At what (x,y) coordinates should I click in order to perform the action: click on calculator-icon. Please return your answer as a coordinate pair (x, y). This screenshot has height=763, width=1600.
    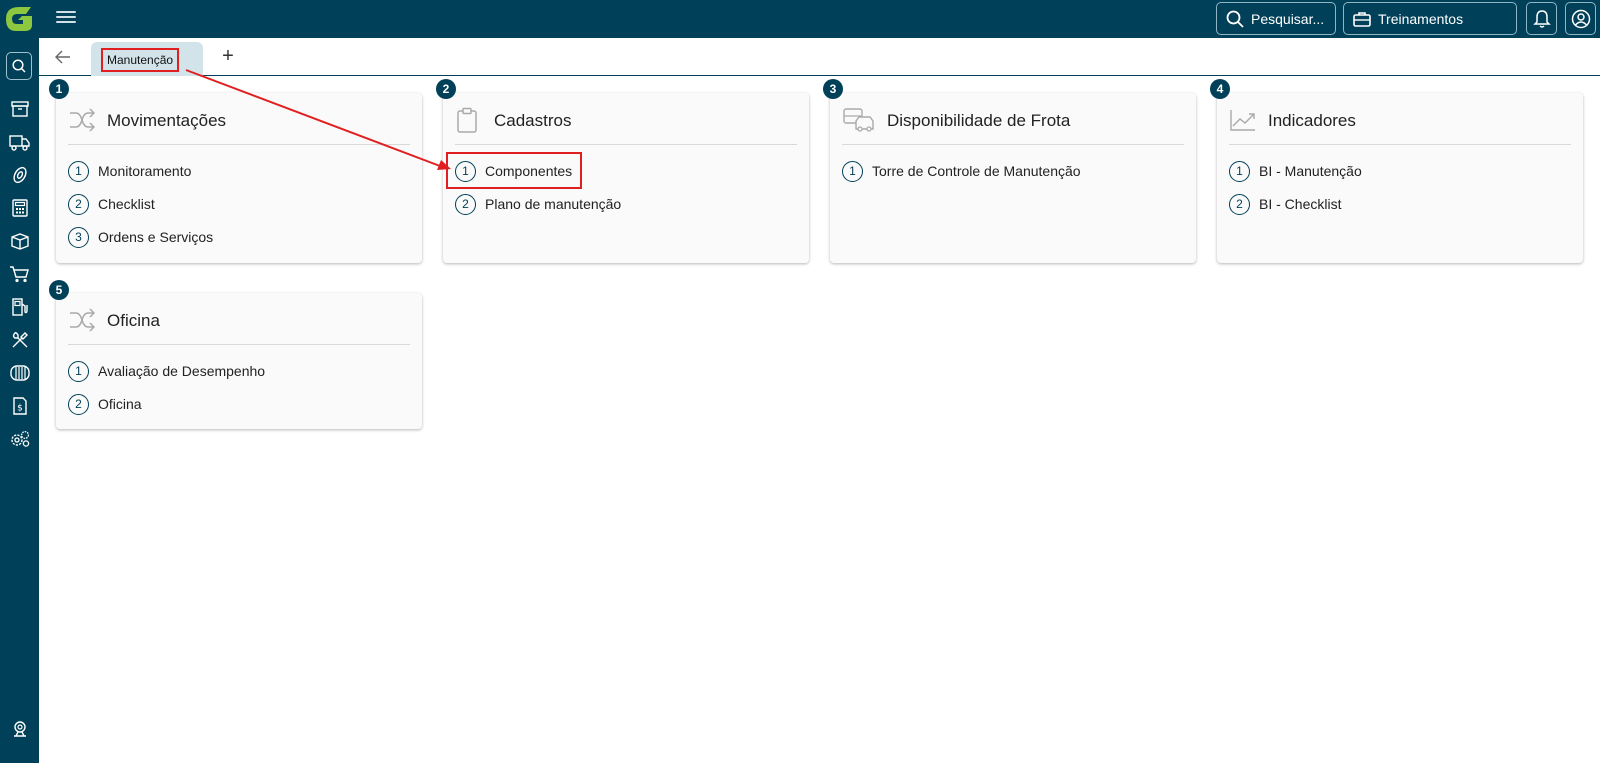
    Looking at the image, I should click on (19, 208).